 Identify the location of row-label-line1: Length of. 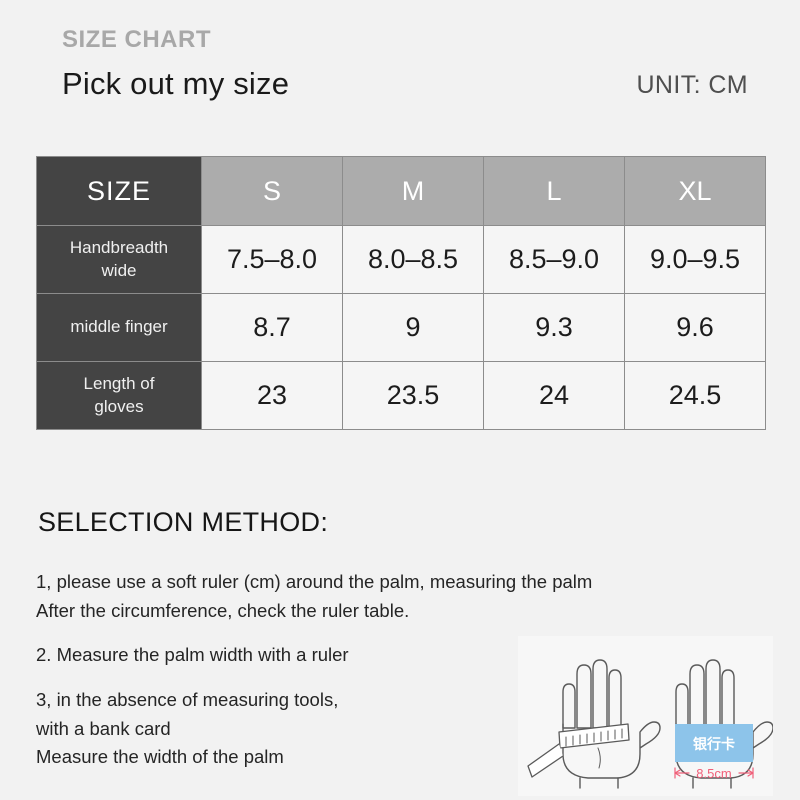
(119, 384).